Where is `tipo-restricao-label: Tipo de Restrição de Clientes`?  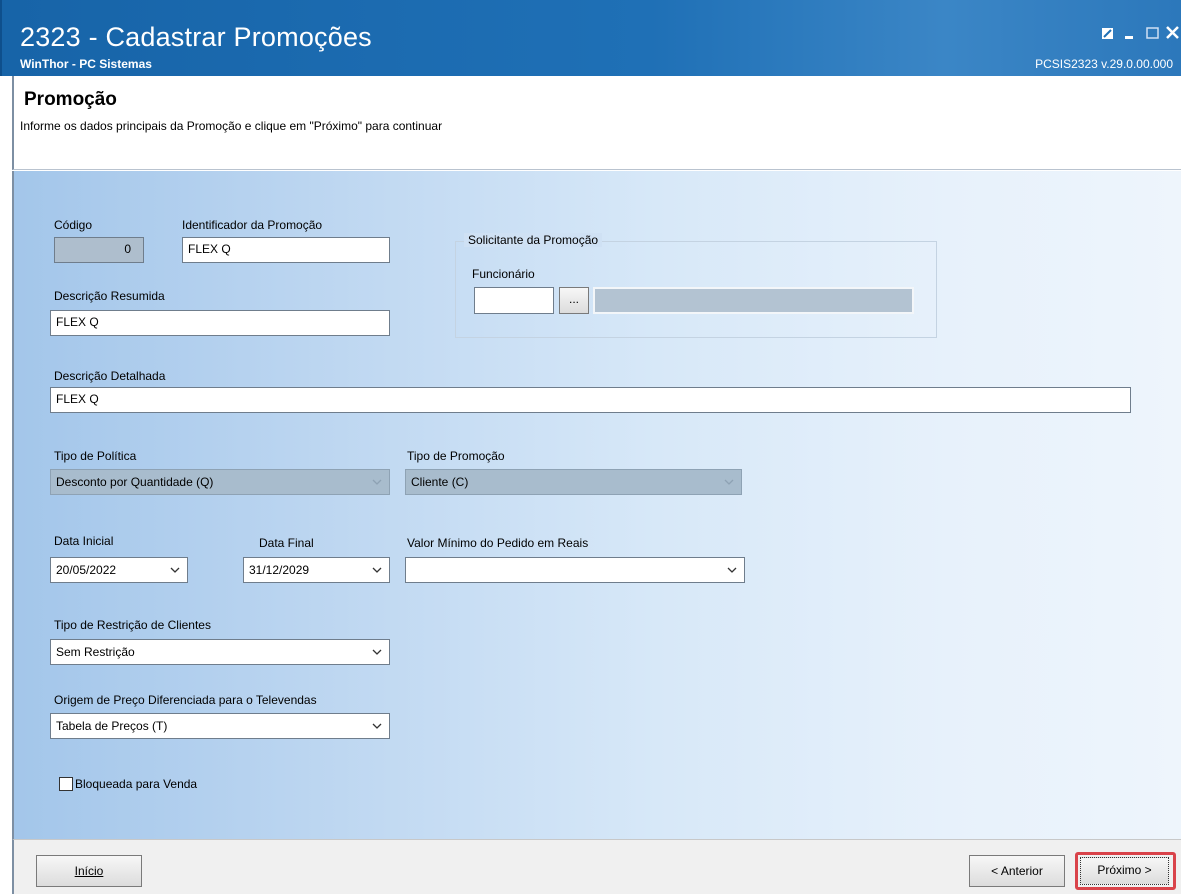 tipo-restricao-label: Tipo de Restrição de Clientes is located at coordinates (132, 625).